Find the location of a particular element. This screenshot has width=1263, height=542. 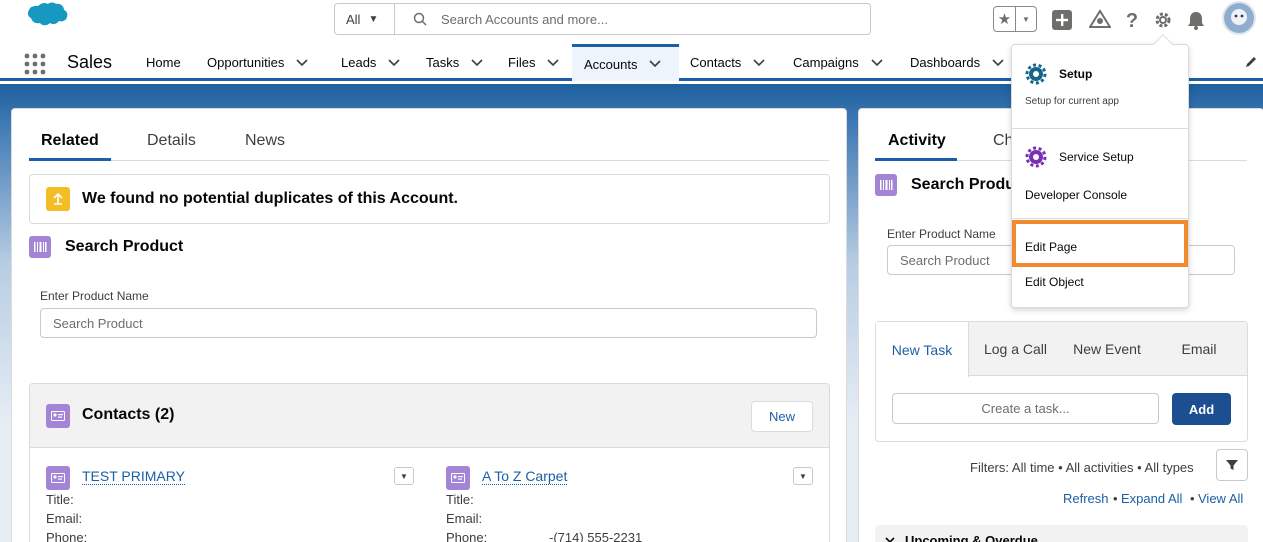

menu-item-edit-object: Edit Object is located at coordinates (1054, 282).